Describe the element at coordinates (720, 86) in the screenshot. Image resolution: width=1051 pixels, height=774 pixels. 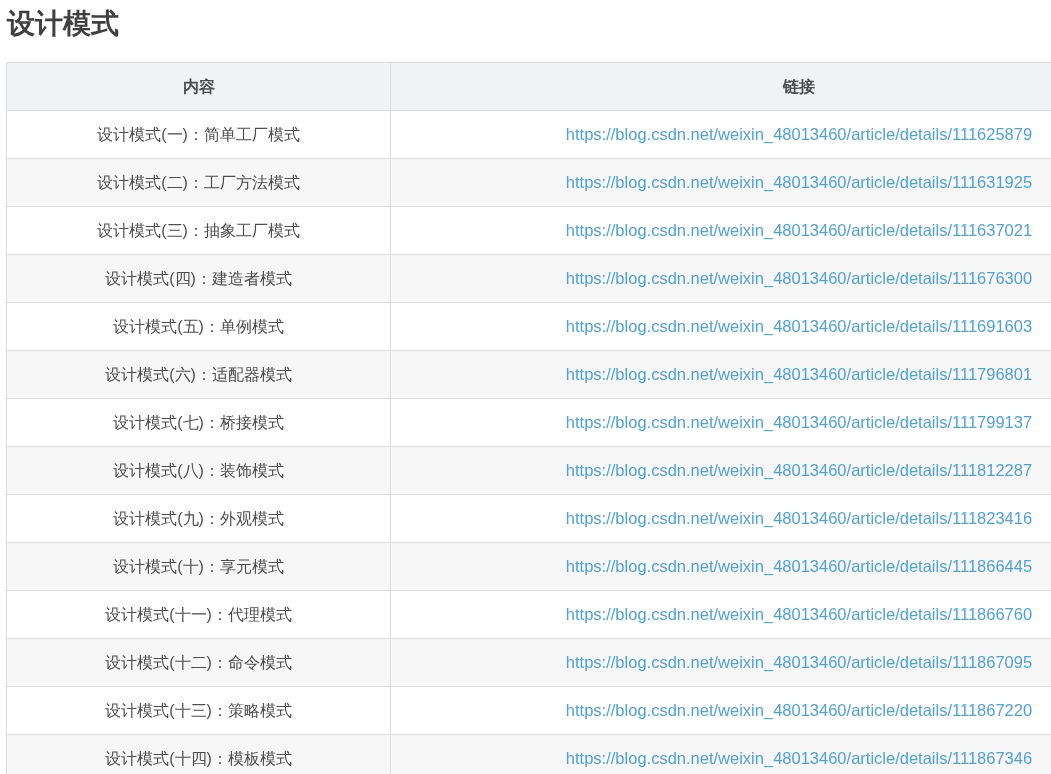
I see `column-header: 链接` at that location.